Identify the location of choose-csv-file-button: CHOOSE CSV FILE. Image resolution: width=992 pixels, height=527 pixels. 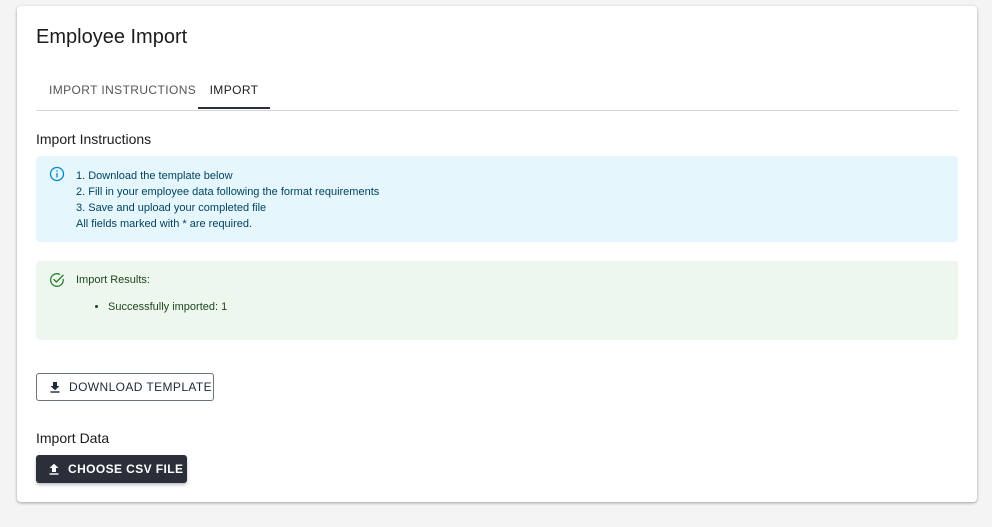
(111, 469).